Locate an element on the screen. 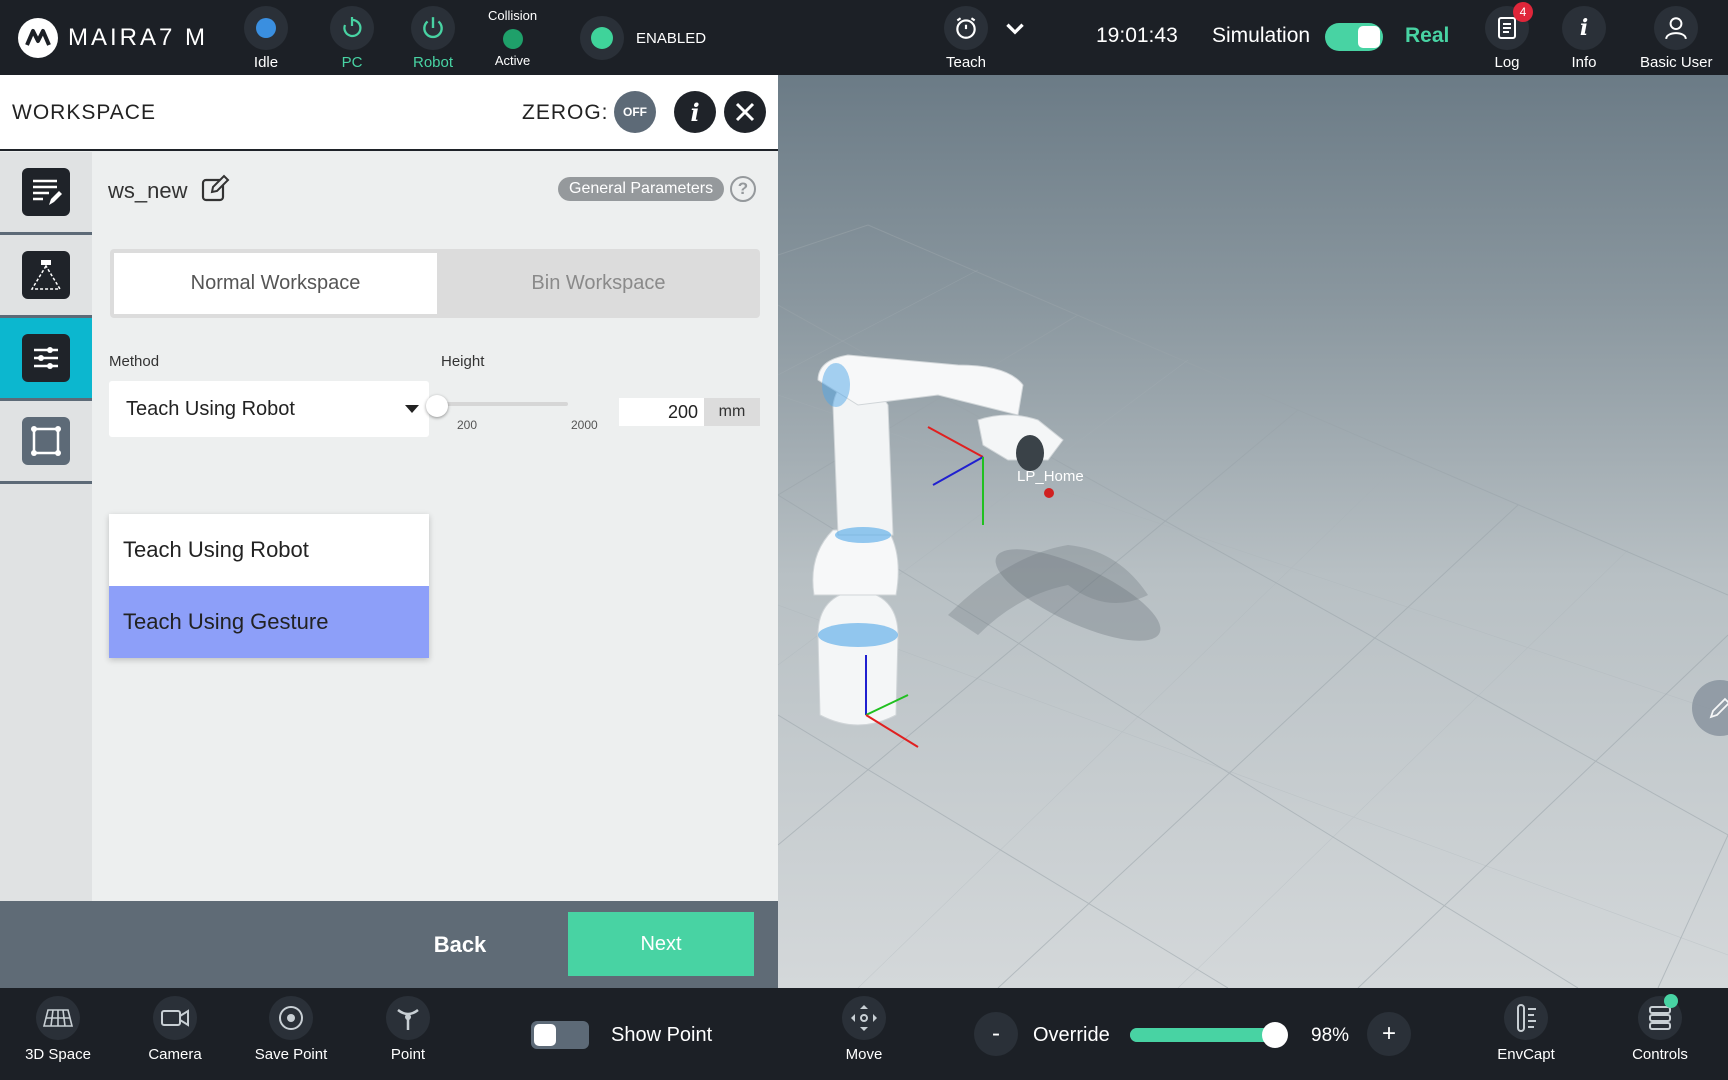  move-arrows-icon is located at coordinates (864, 1018).